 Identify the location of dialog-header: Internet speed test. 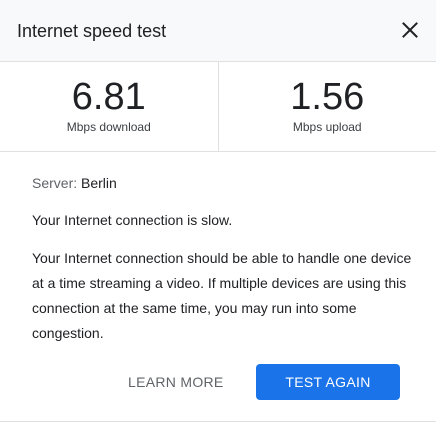
(218, 31).